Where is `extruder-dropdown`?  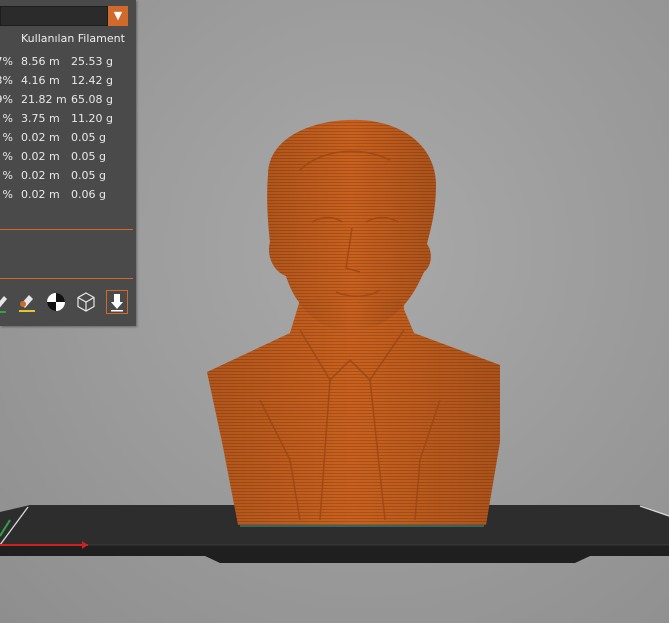 extruder-dropdown is located at coordinates (54, 16).